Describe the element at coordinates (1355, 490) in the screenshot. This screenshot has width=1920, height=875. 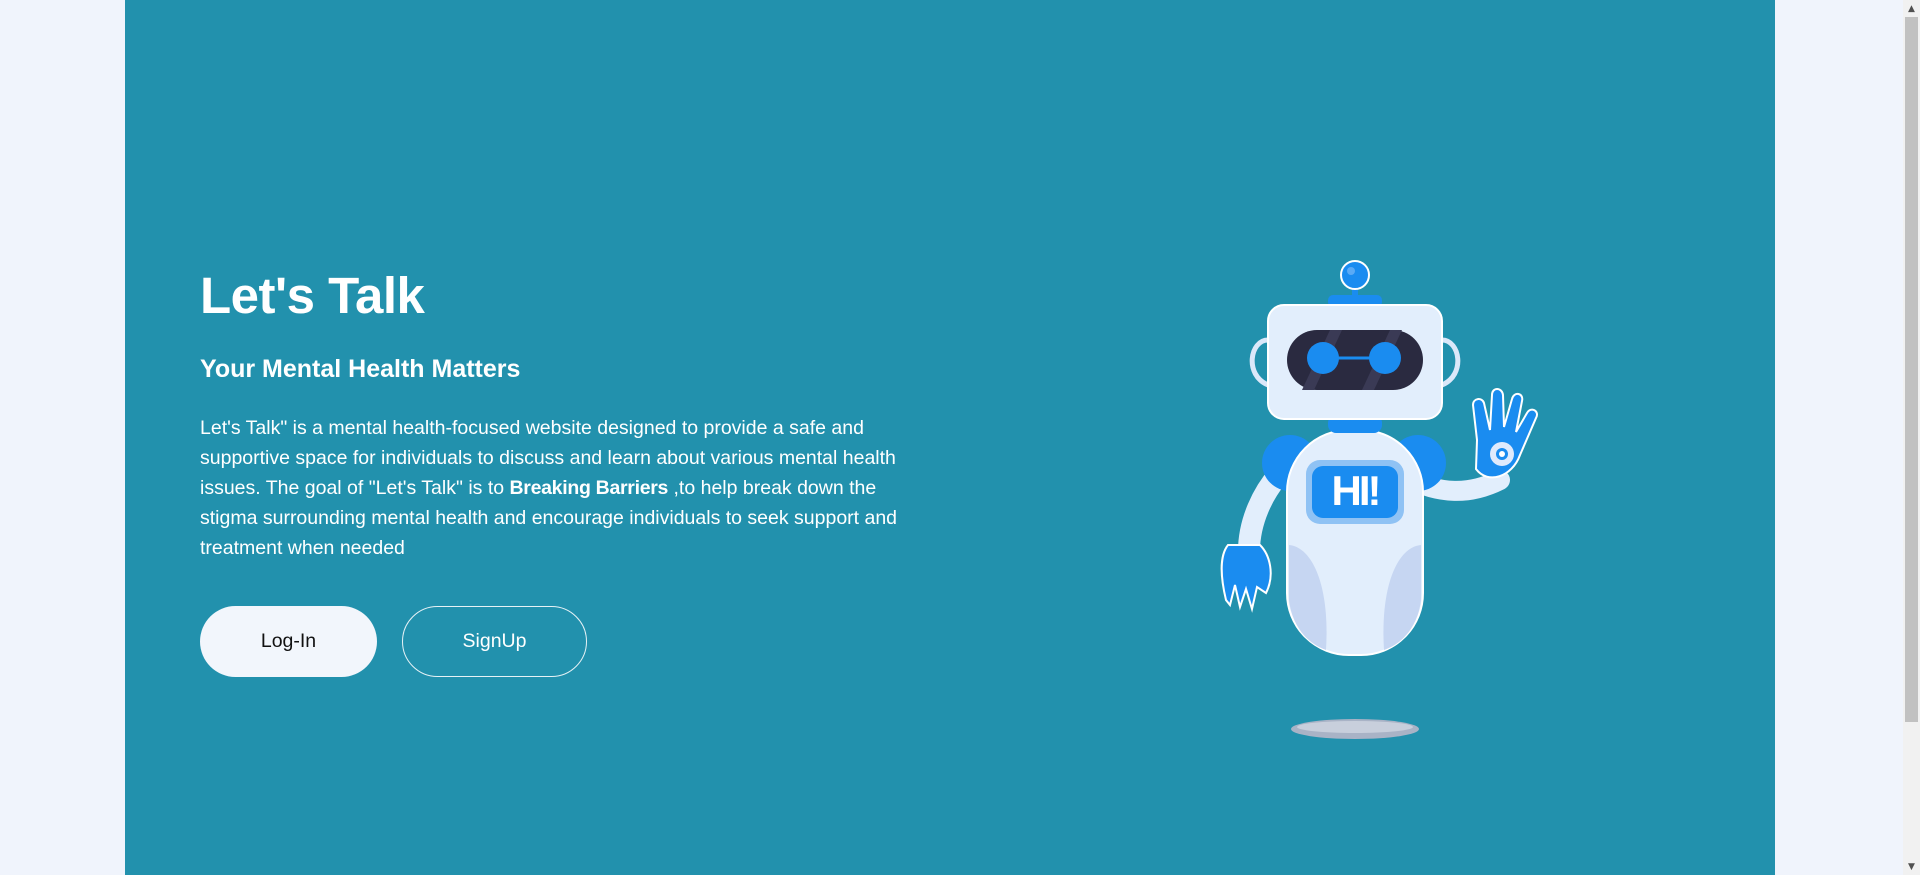
I see `robot-badge-text: HI!` at that location.